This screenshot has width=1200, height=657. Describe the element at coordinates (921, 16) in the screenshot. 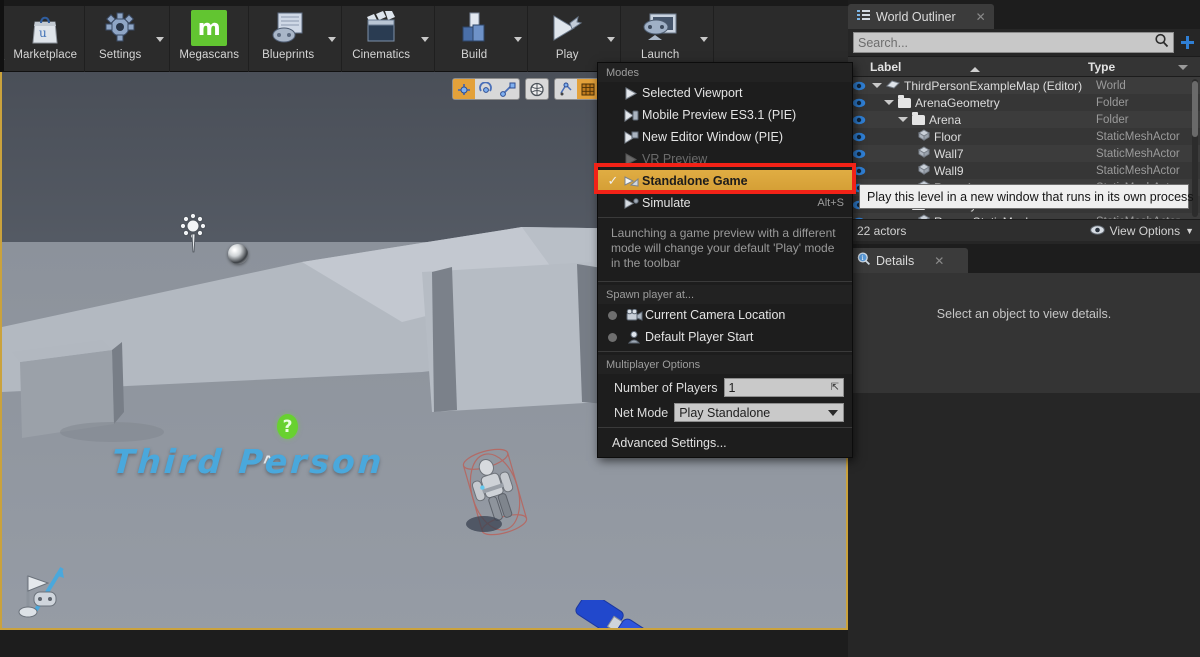

I see `tab-world-outliner: World Outliner ✕` at that location.